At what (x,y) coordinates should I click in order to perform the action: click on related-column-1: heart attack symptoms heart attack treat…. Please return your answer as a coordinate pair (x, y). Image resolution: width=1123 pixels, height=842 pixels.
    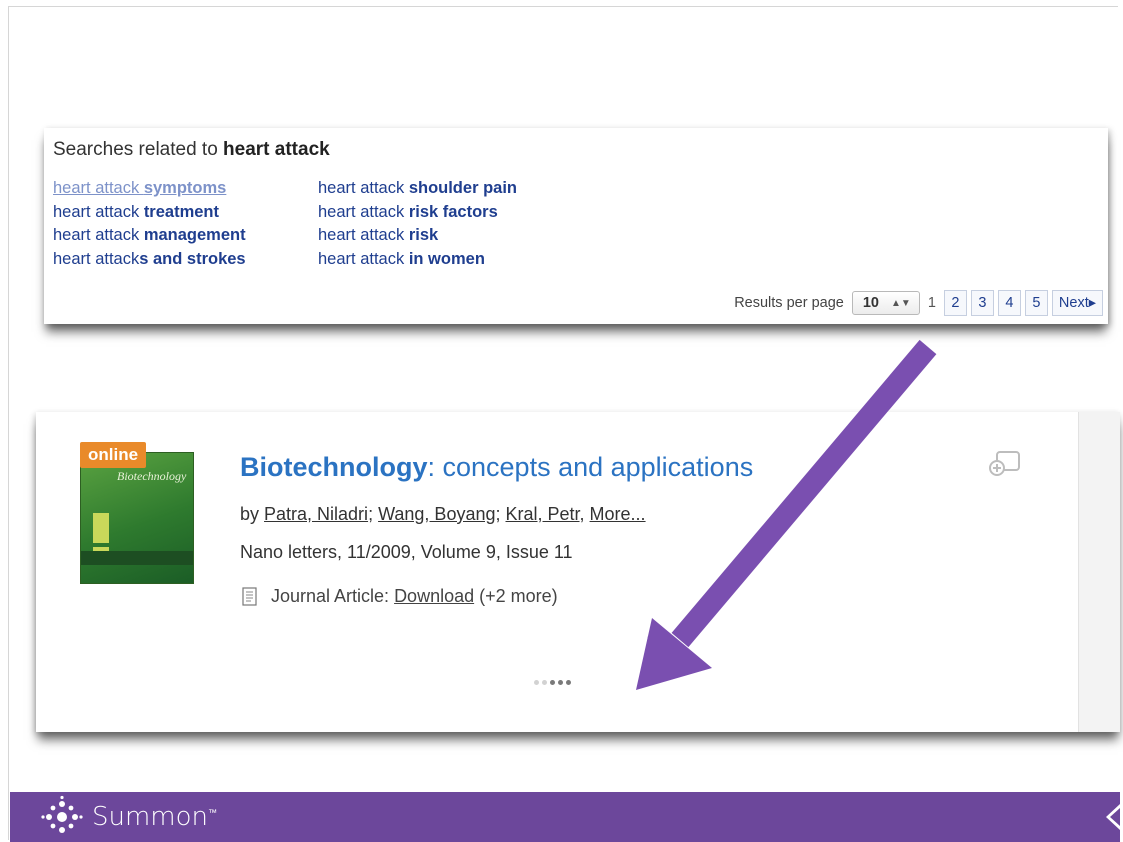
    Looking at the image, I should click on (149, 224).